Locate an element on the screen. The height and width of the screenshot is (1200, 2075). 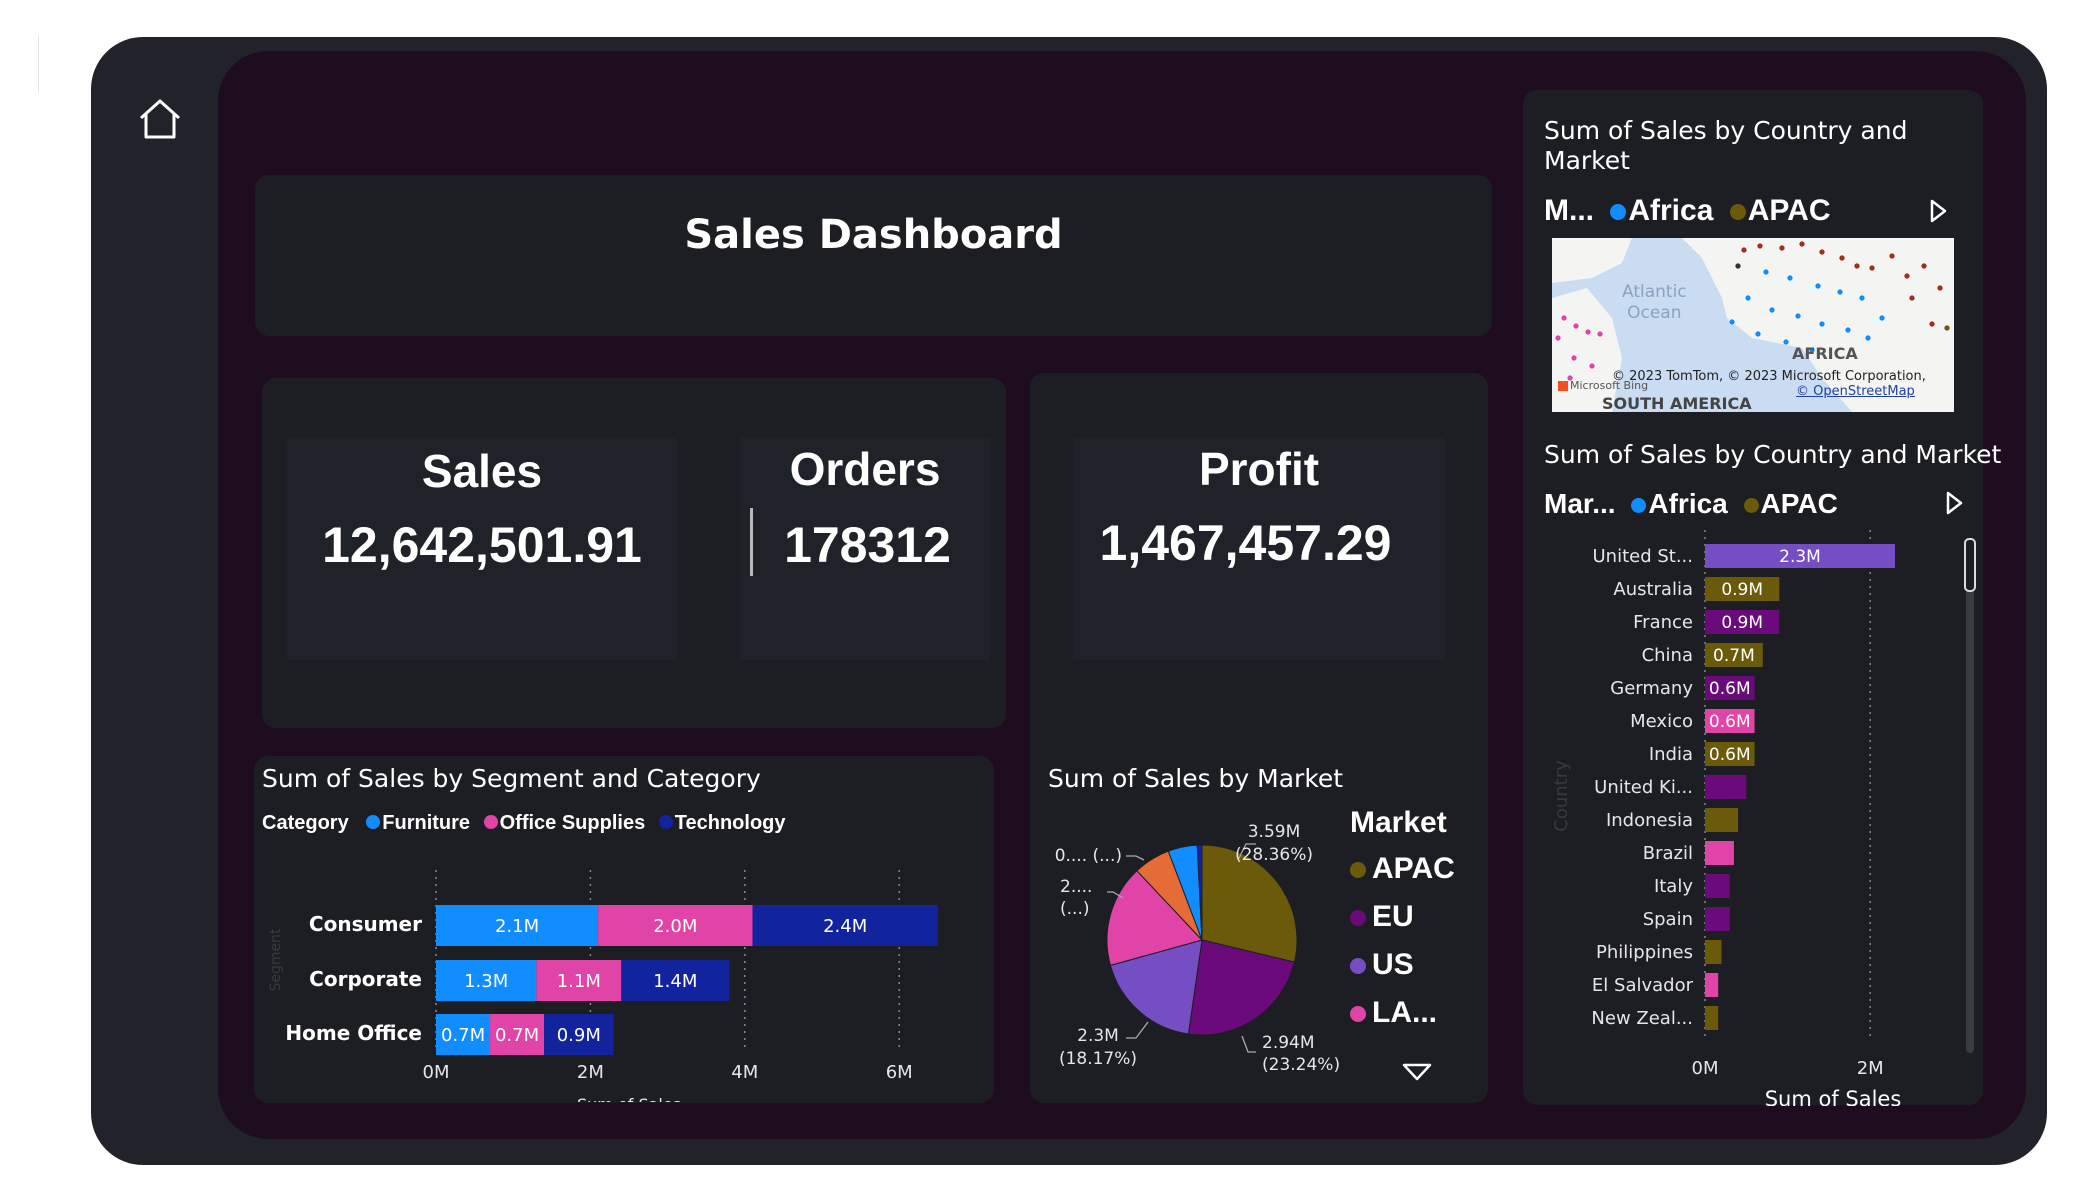
legend-item-us: US is located at coordinates (1402, 972).